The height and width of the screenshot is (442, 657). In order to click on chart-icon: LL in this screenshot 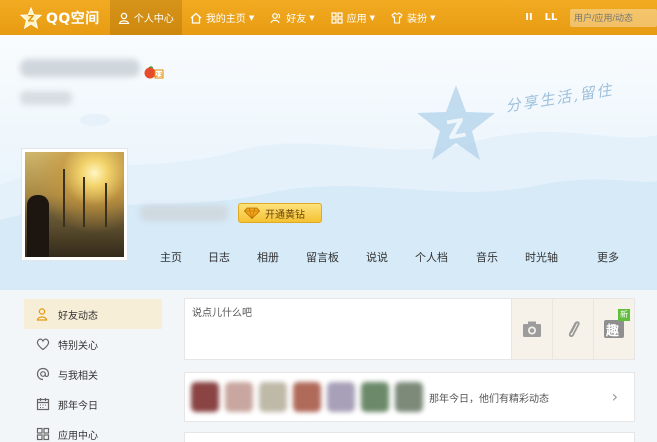, I will do `click(551, 17)`.